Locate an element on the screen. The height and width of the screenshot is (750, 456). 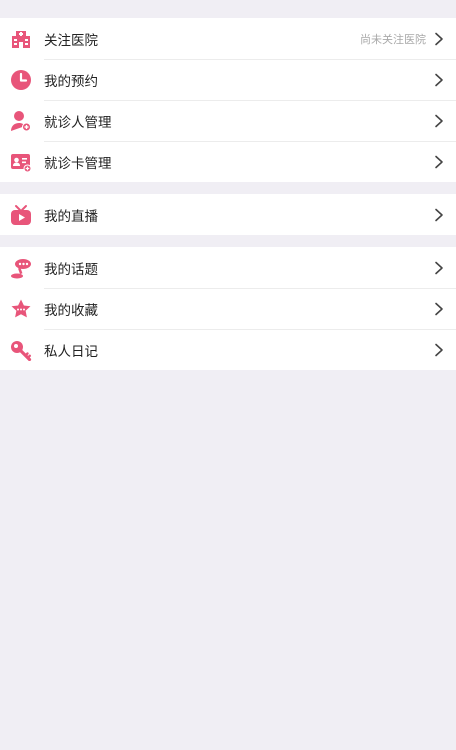
clock-icon is located at coordinates (21, 80).